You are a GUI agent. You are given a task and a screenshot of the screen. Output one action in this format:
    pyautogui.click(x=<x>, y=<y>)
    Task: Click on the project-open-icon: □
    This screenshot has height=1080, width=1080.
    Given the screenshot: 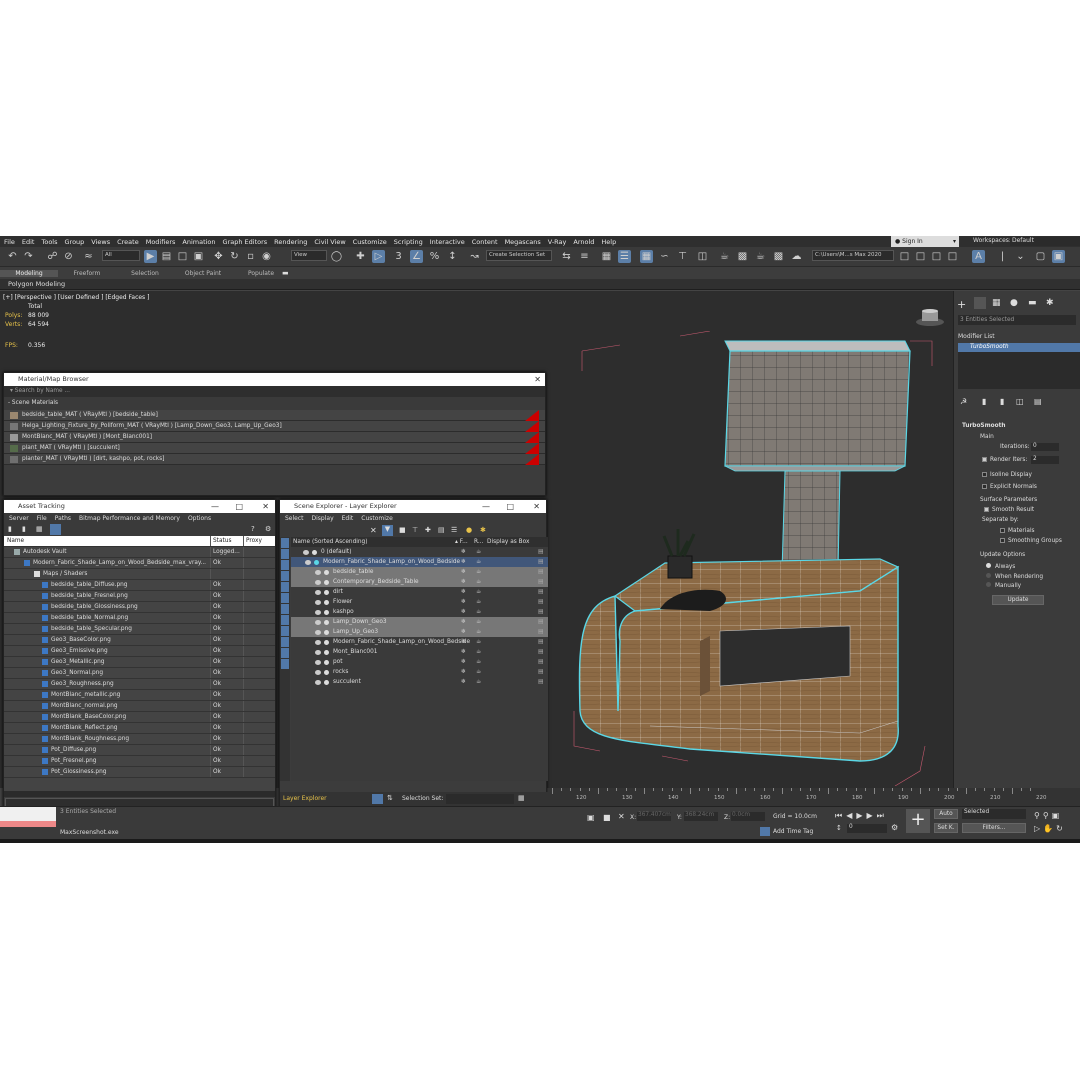 What is the action you would take?
    pyautogui.click(x=904, y=256)
    